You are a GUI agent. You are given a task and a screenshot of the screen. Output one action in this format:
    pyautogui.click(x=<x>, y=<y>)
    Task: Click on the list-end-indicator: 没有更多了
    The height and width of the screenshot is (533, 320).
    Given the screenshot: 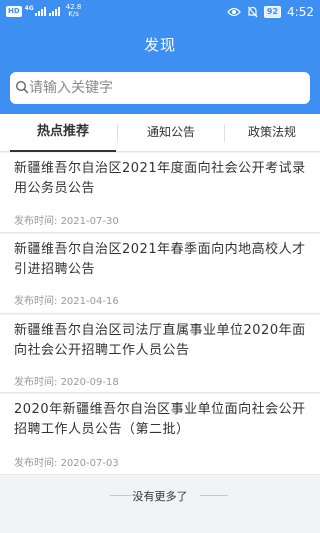 What is the action you would take?
    pyautogui.click(x=160, y=496)
    